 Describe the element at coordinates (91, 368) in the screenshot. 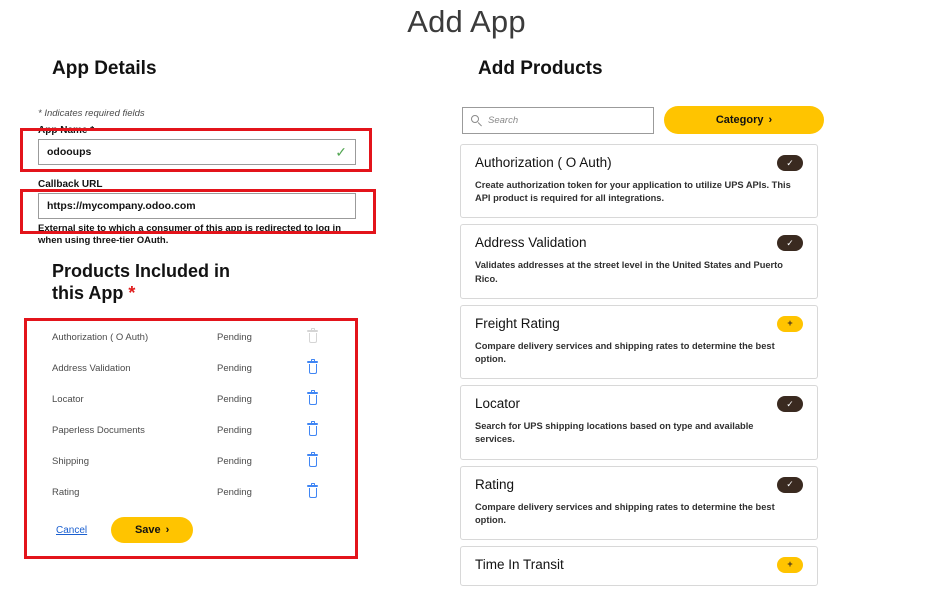

I see `included-product-name: Address Validation` at that location.